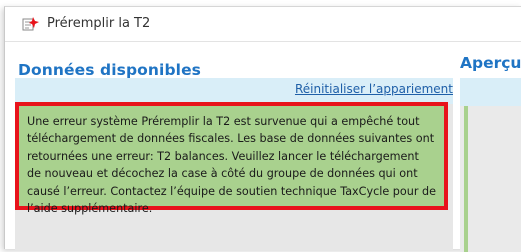  What do you see at coordinates (110, 70) in the screenshot?
I see `available-data-heading: Données disponibles` at bounding box center [110, 70].